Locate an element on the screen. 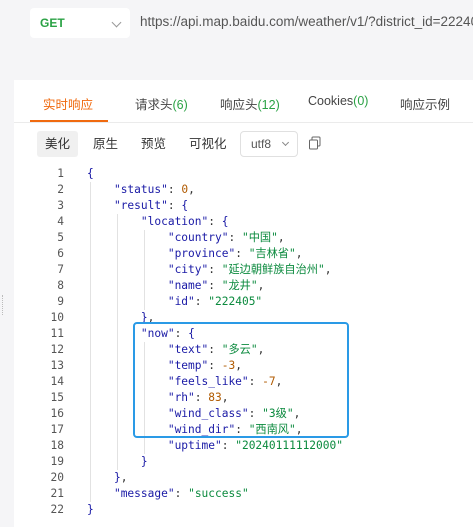 The height and width of the screenshot is (527, 473). tab-label: 实时响应 is located at coordinates (68, 105).